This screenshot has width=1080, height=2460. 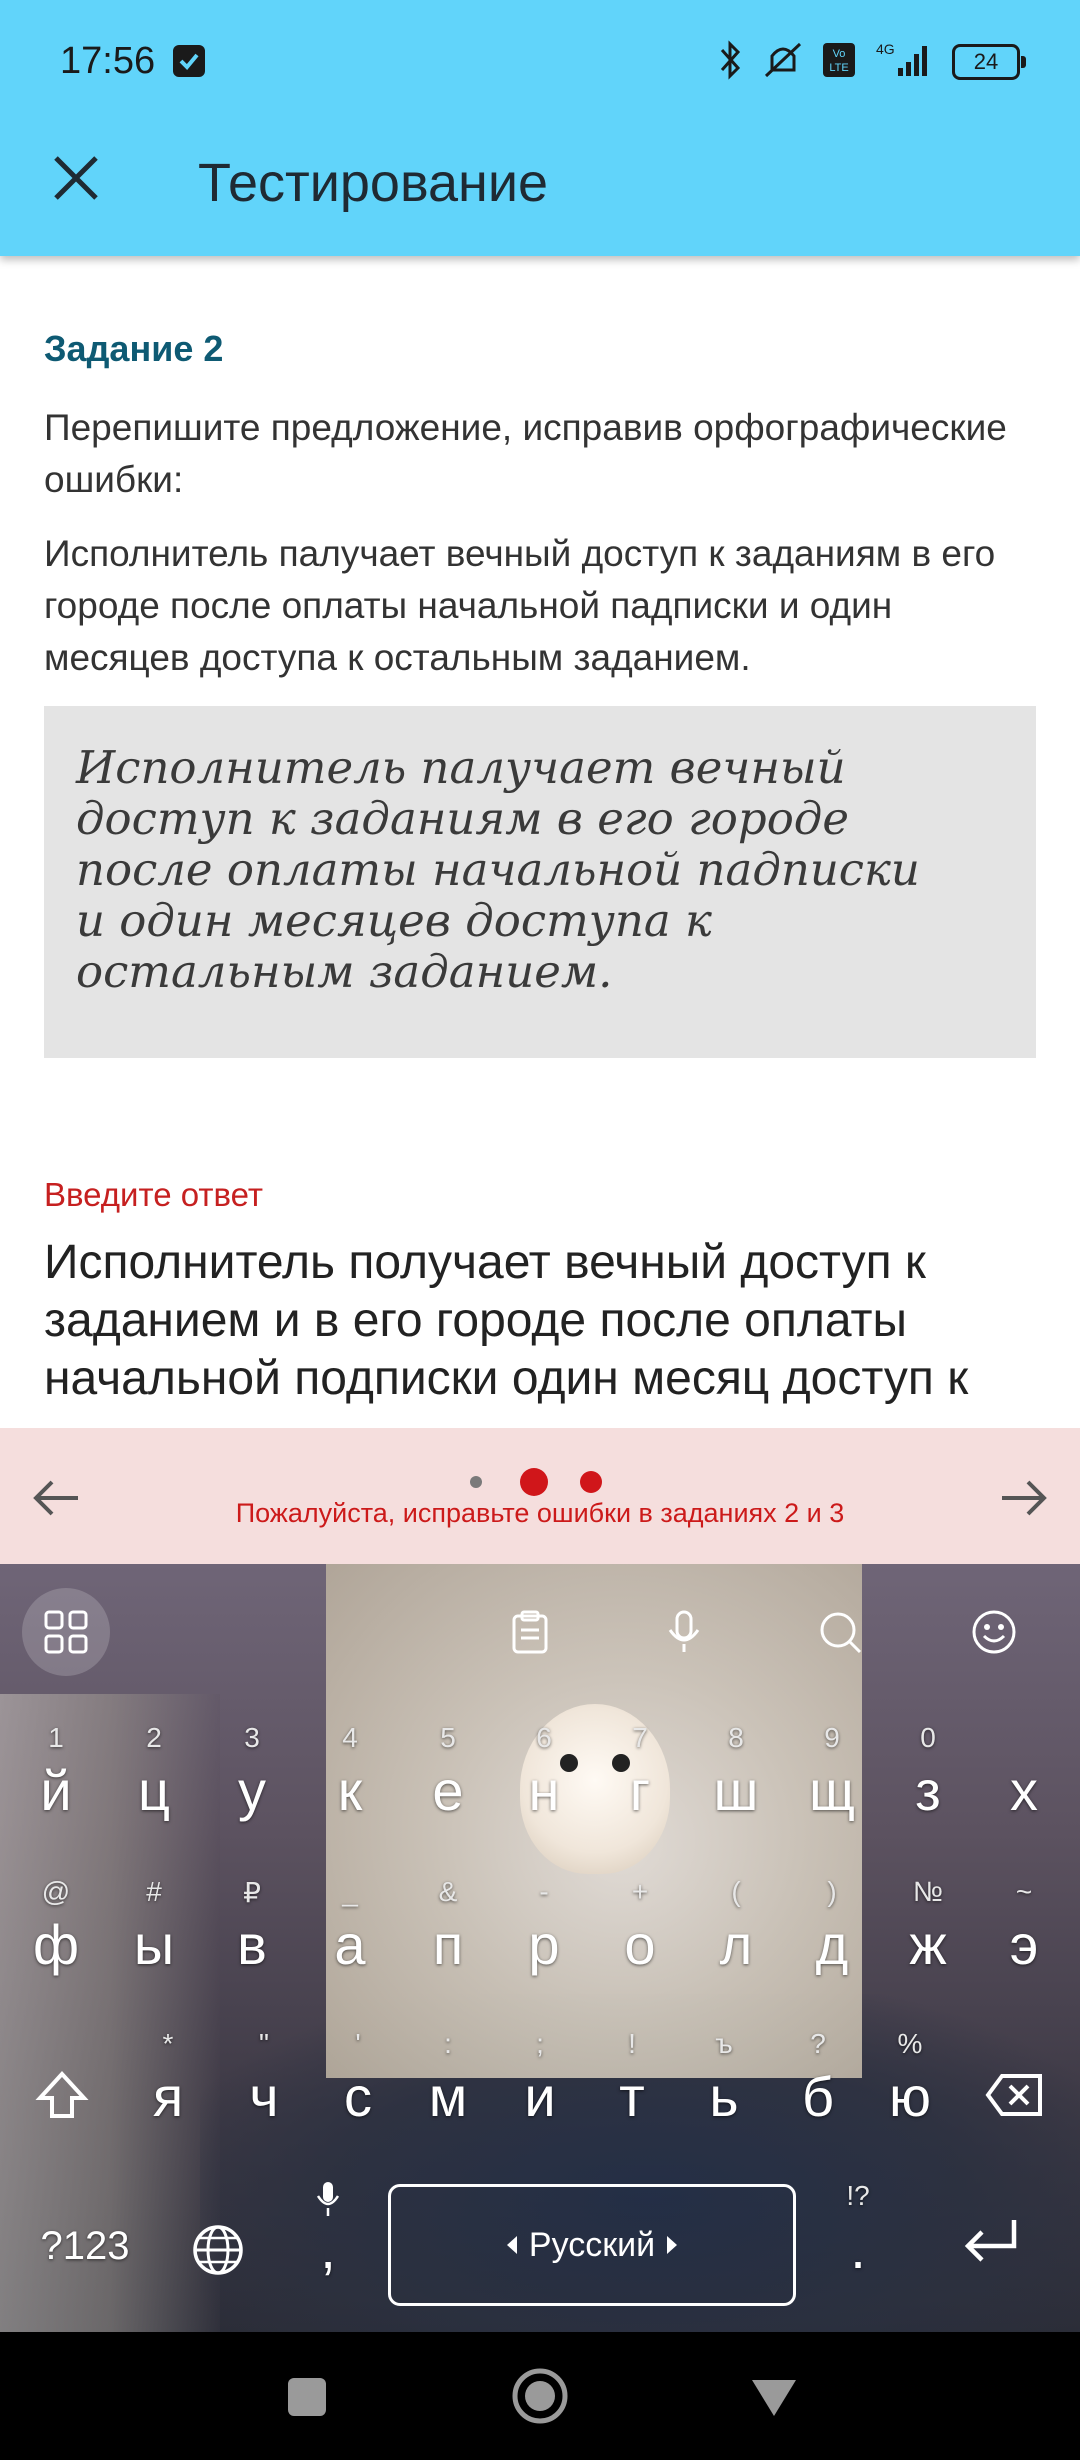 I want to click on back-button, so click(x=774, y=2396).